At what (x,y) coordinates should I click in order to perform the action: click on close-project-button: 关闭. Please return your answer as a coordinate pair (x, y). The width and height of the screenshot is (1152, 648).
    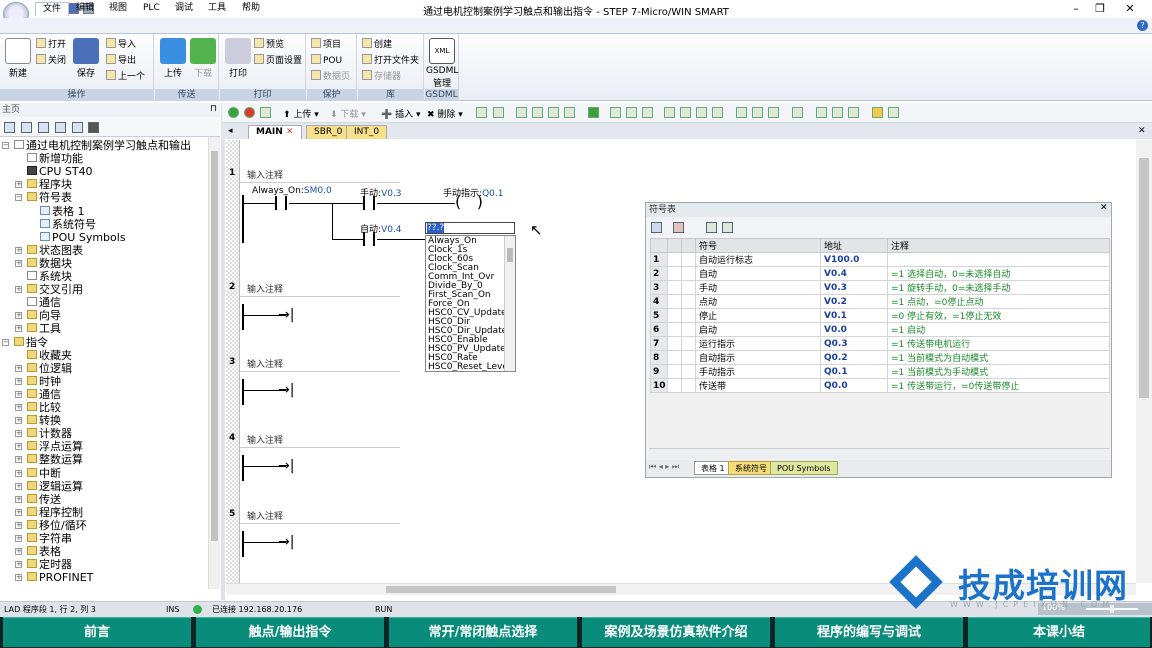
    Looking at the image, I should click on (51, 61).